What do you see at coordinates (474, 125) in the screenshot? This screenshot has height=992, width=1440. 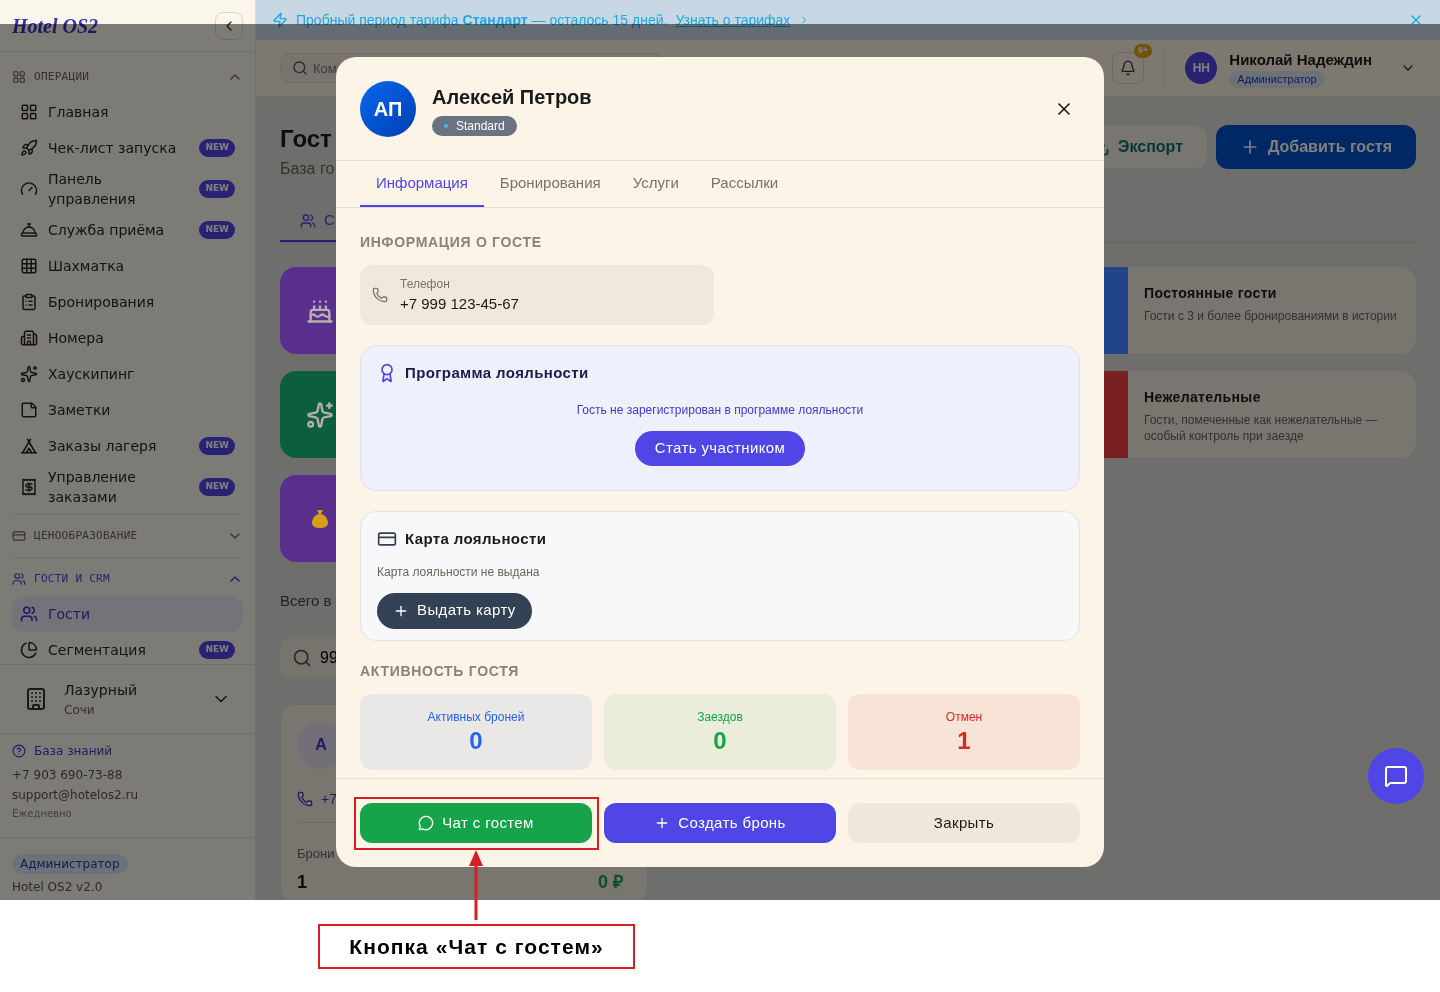 I see `tier-badge: Standard` at bounding box center [474, 125].